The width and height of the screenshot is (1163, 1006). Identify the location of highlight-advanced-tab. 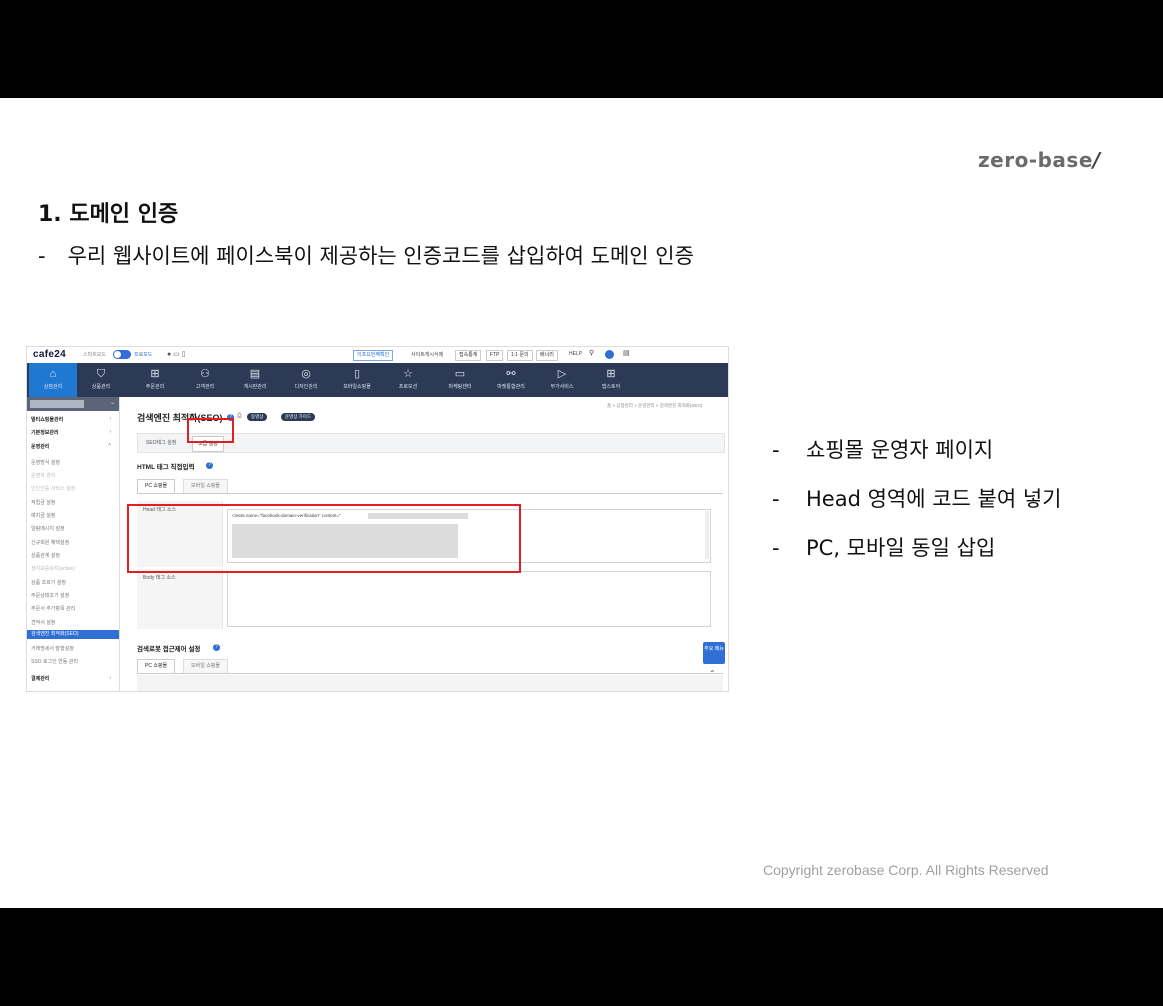
(210, 430).